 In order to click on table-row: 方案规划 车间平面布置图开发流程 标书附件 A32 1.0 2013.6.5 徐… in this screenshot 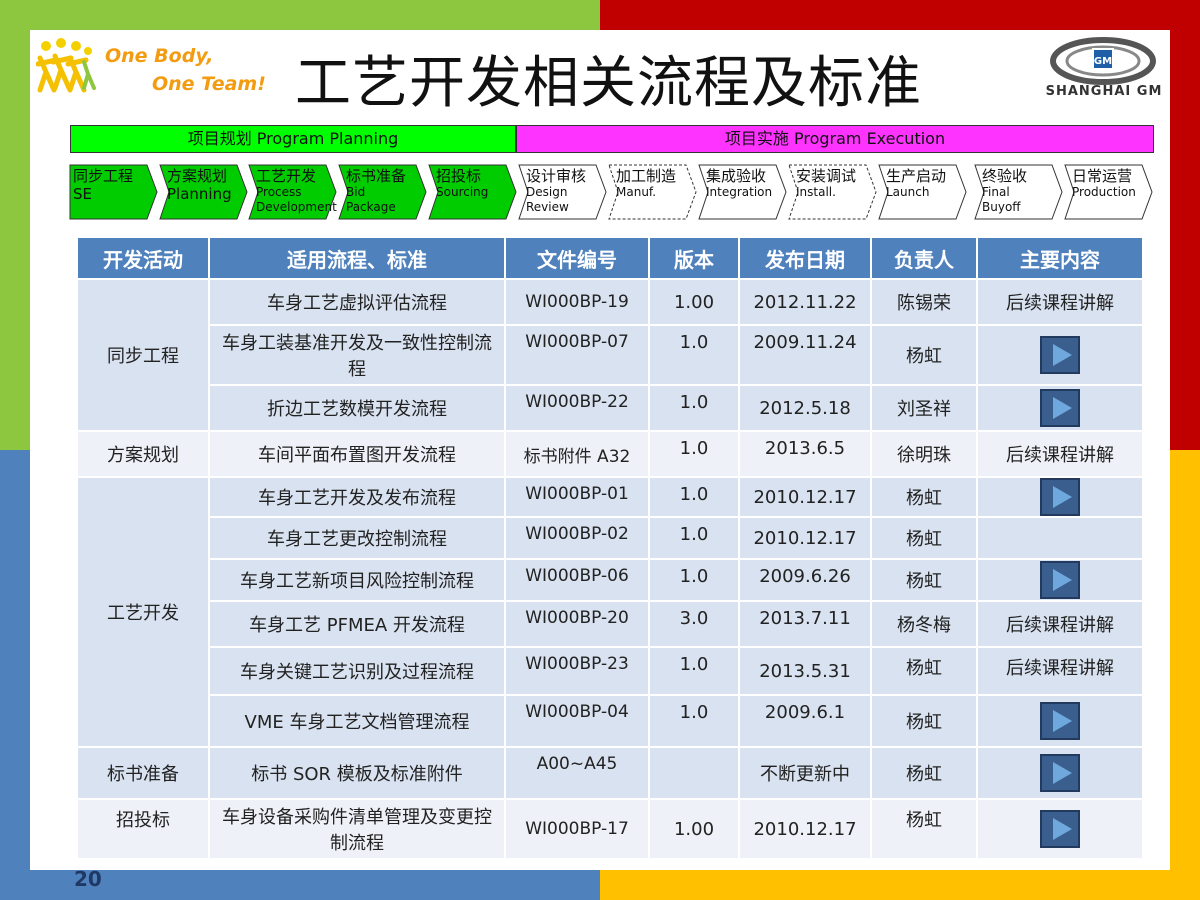, I will do `click(610, 454)`.